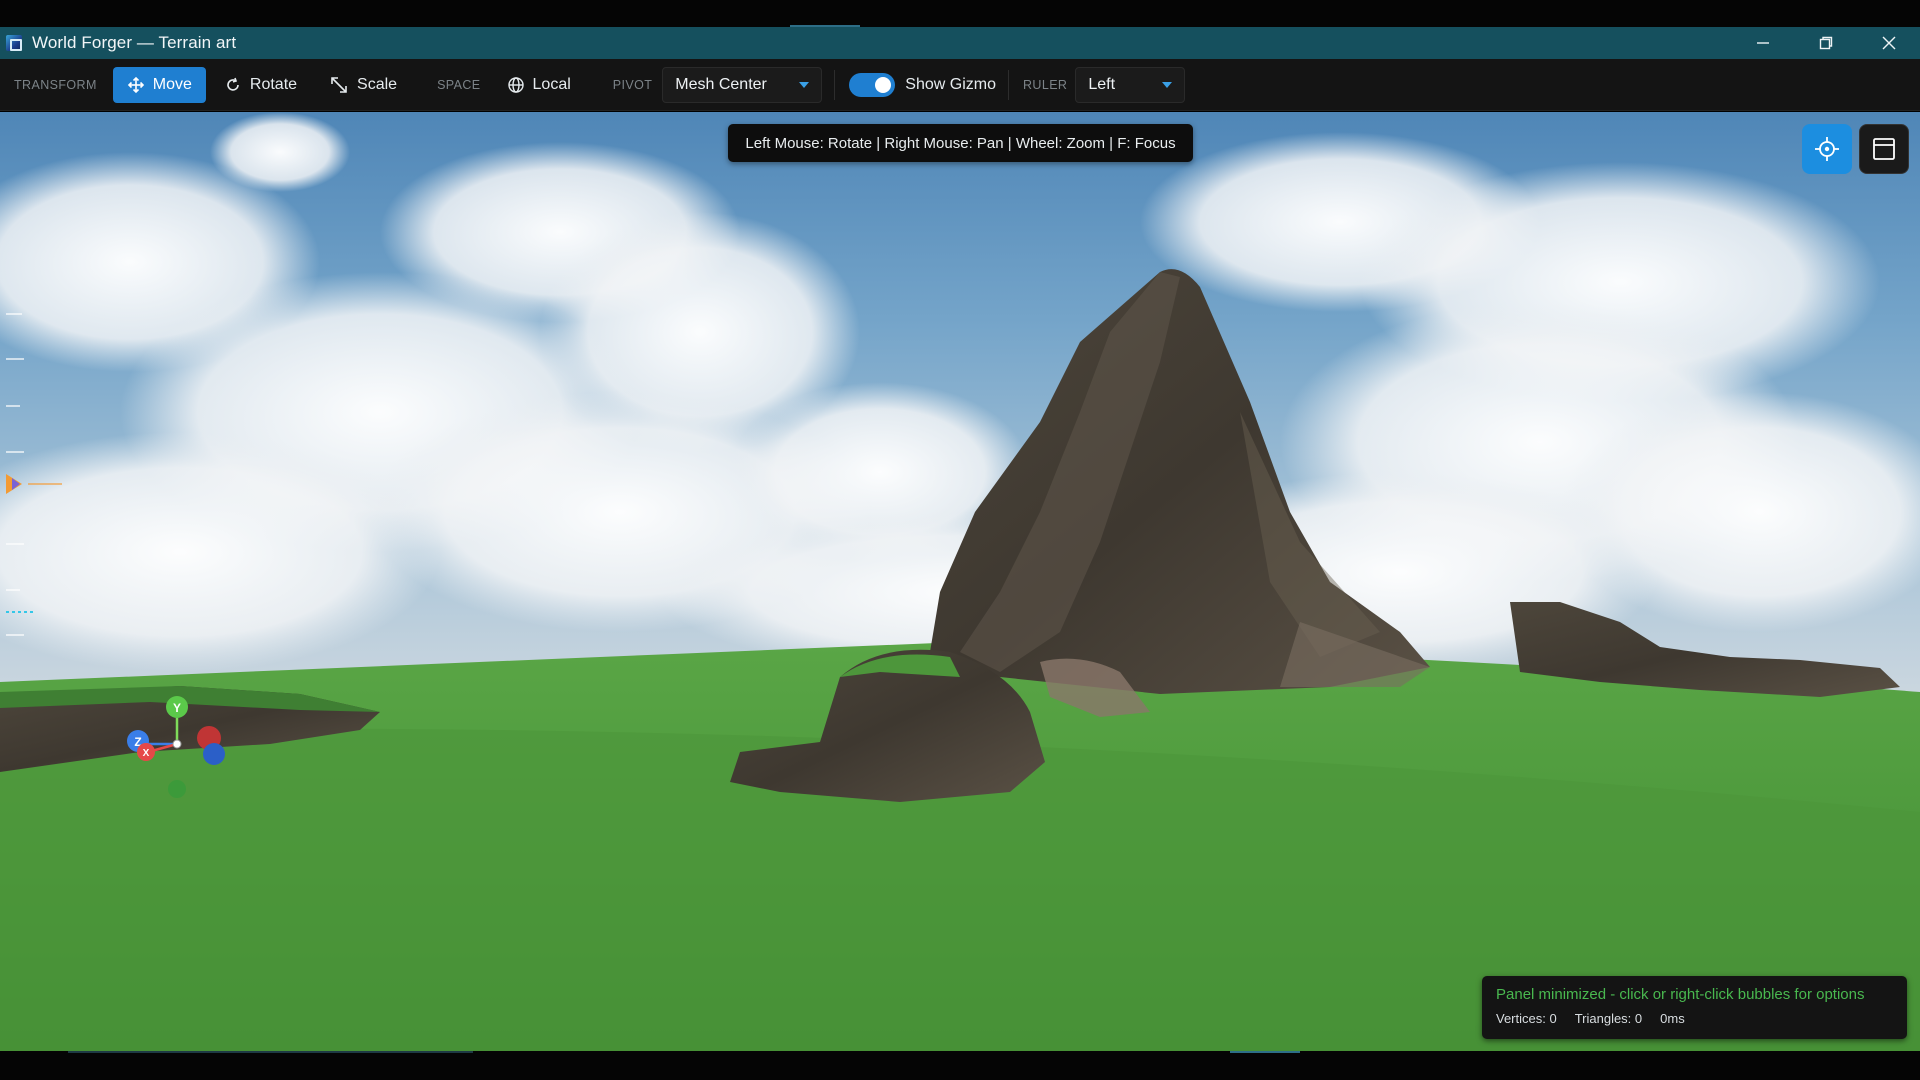 The width and height of the screenshot is (1920, 1080). I want to click on show-gizmo-toggle, so click(872, 84).